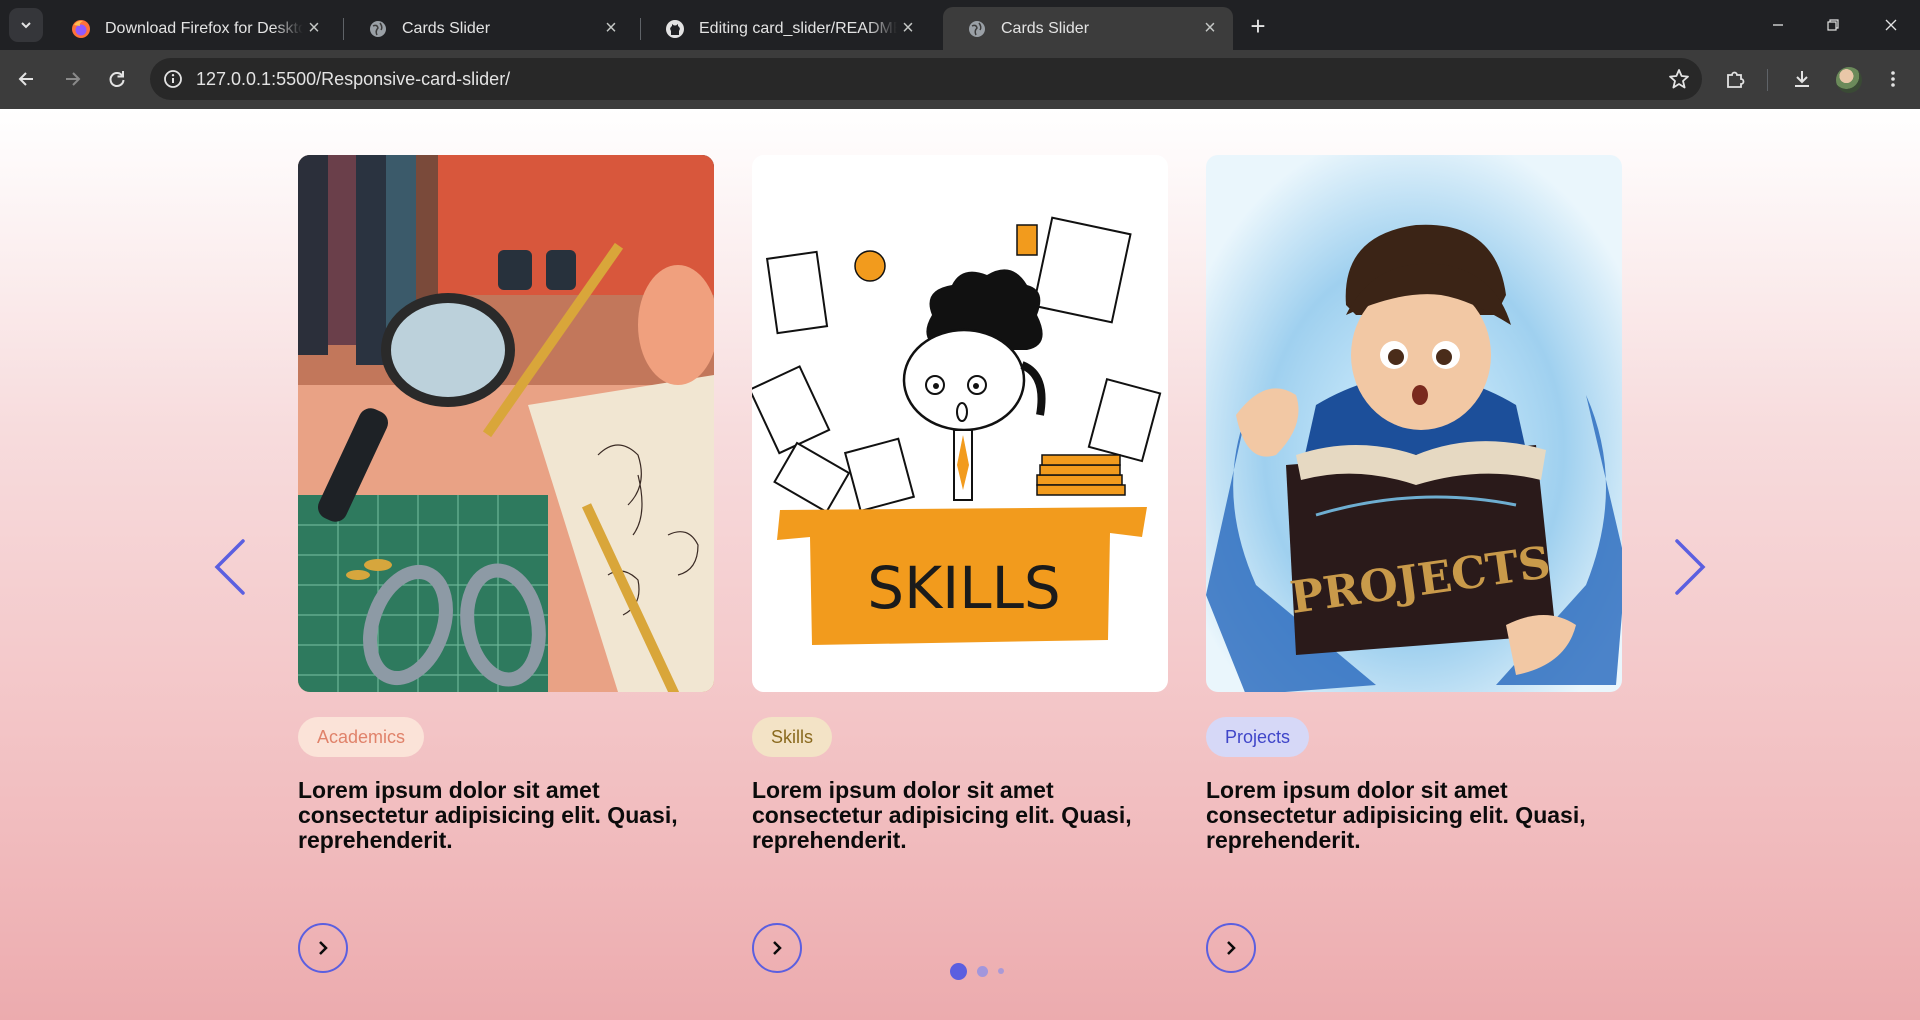 Image resolution: width=1920 pixels, height=1020 pixels. Describe the element at coordinates (958, 971) in the screenshot. I see `pagination-dot-active` at that location.